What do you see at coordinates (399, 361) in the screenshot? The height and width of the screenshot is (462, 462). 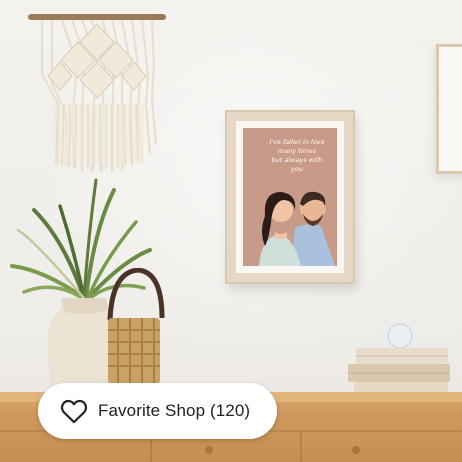 I see `stacked-books` at bounding box center [399, 361].